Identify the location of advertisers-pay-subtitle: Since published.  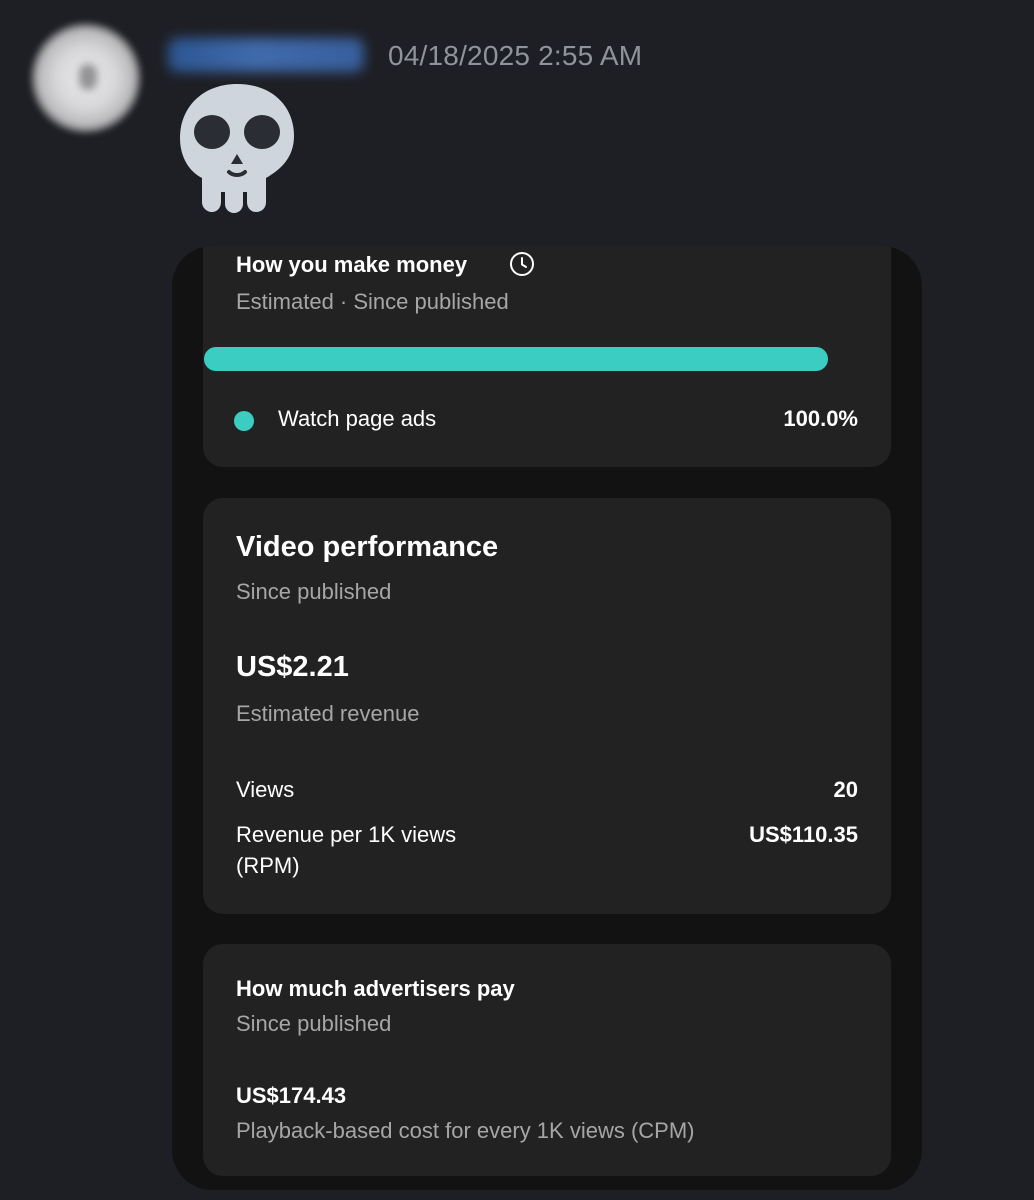
(314, 1023).